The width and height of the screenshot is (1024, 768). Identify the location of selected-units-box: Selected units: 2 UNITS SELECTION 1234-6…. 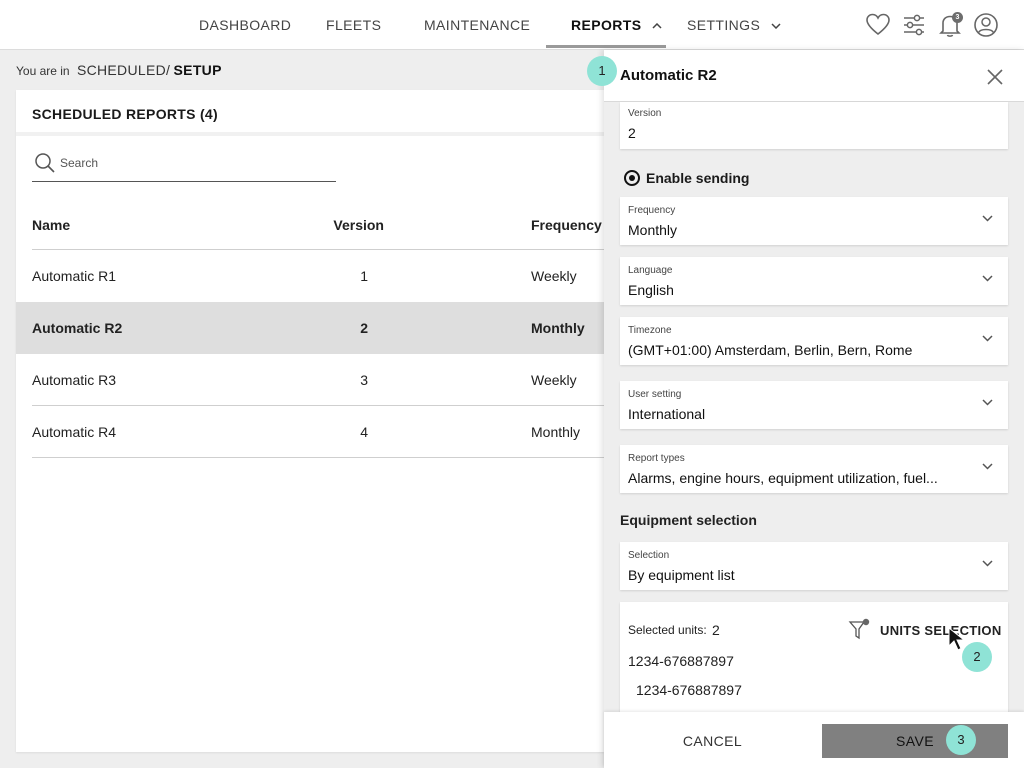
(814, 657).